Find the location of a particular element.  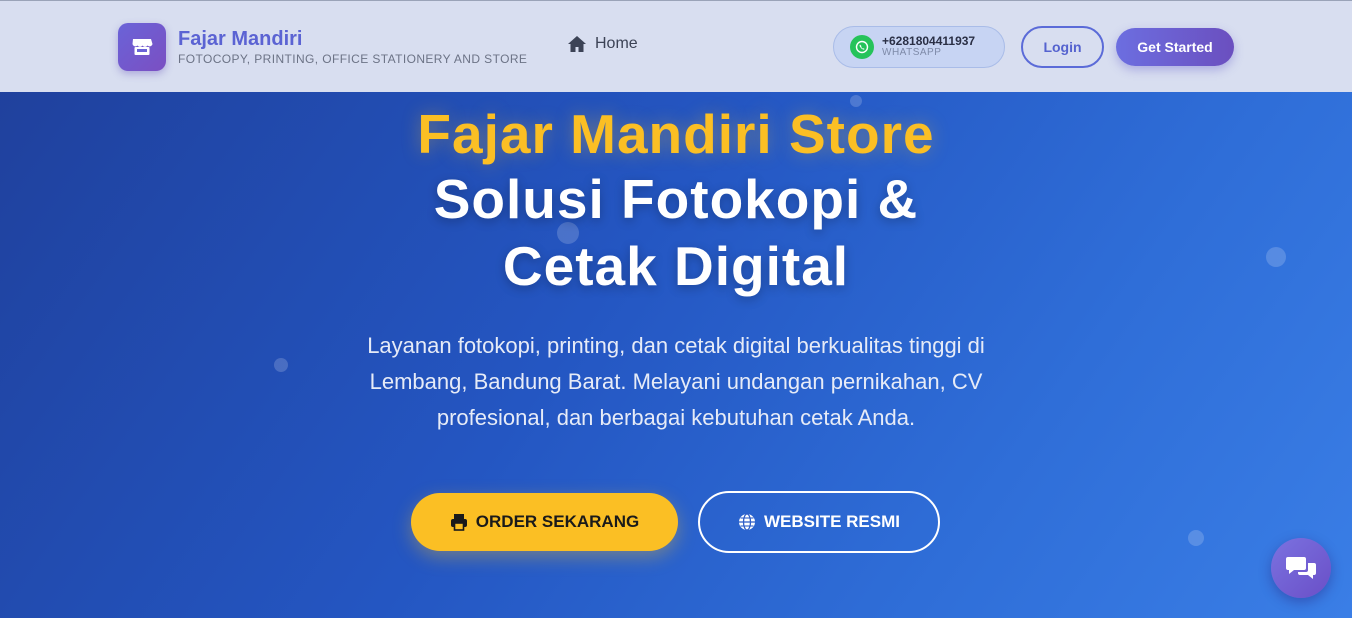

whatsapp-contact: +6281804411937 WHATSAPP is located at coordinates (919, 47).